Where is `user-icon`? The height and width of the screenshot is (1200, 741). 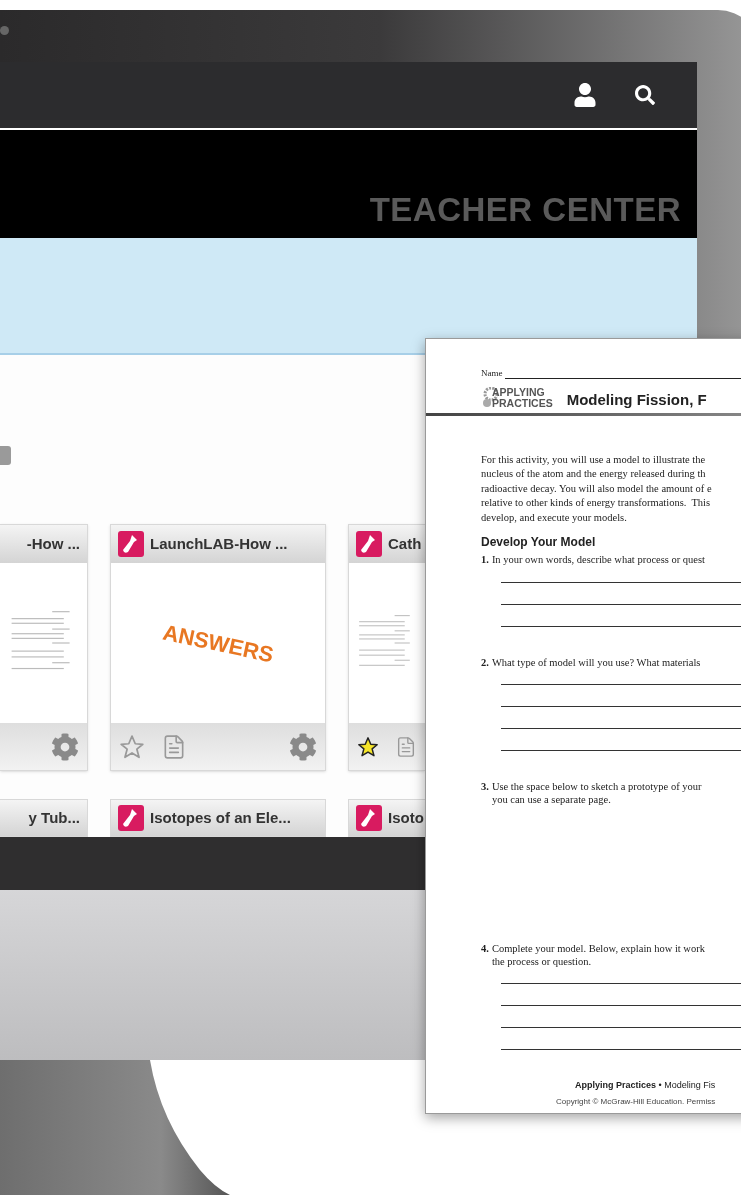
user-icon is located at coordinates (585, 95).